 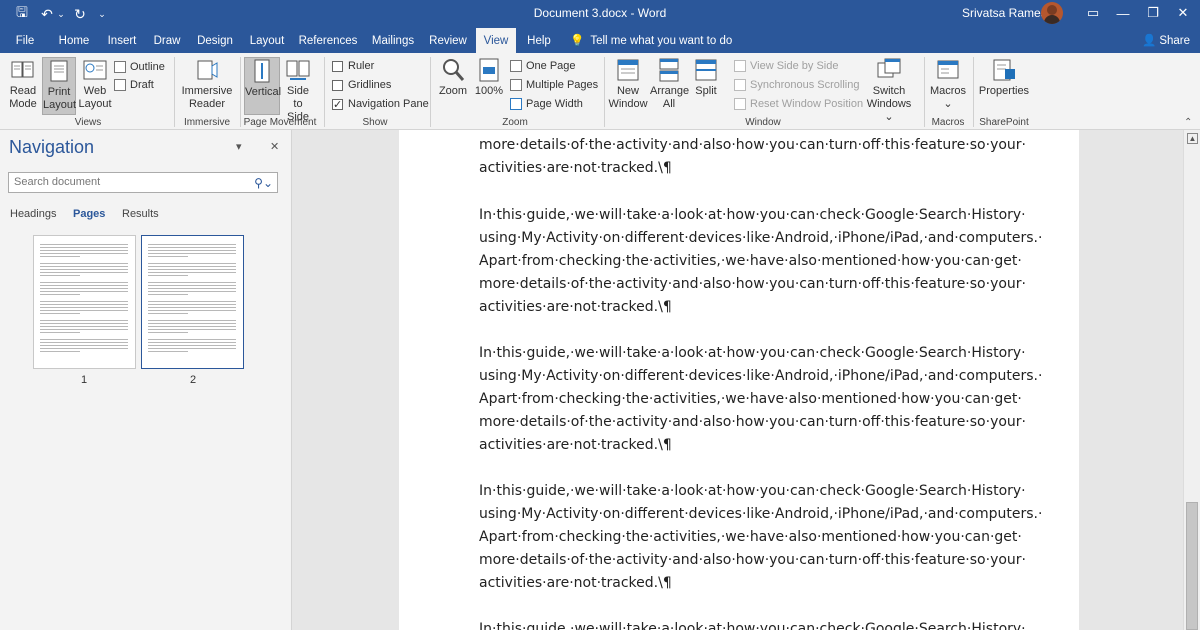 What do you see at coordinates (122, 40) in the screenshot?
I see `tab-insert: Insert` at bounding box center [122, 40].